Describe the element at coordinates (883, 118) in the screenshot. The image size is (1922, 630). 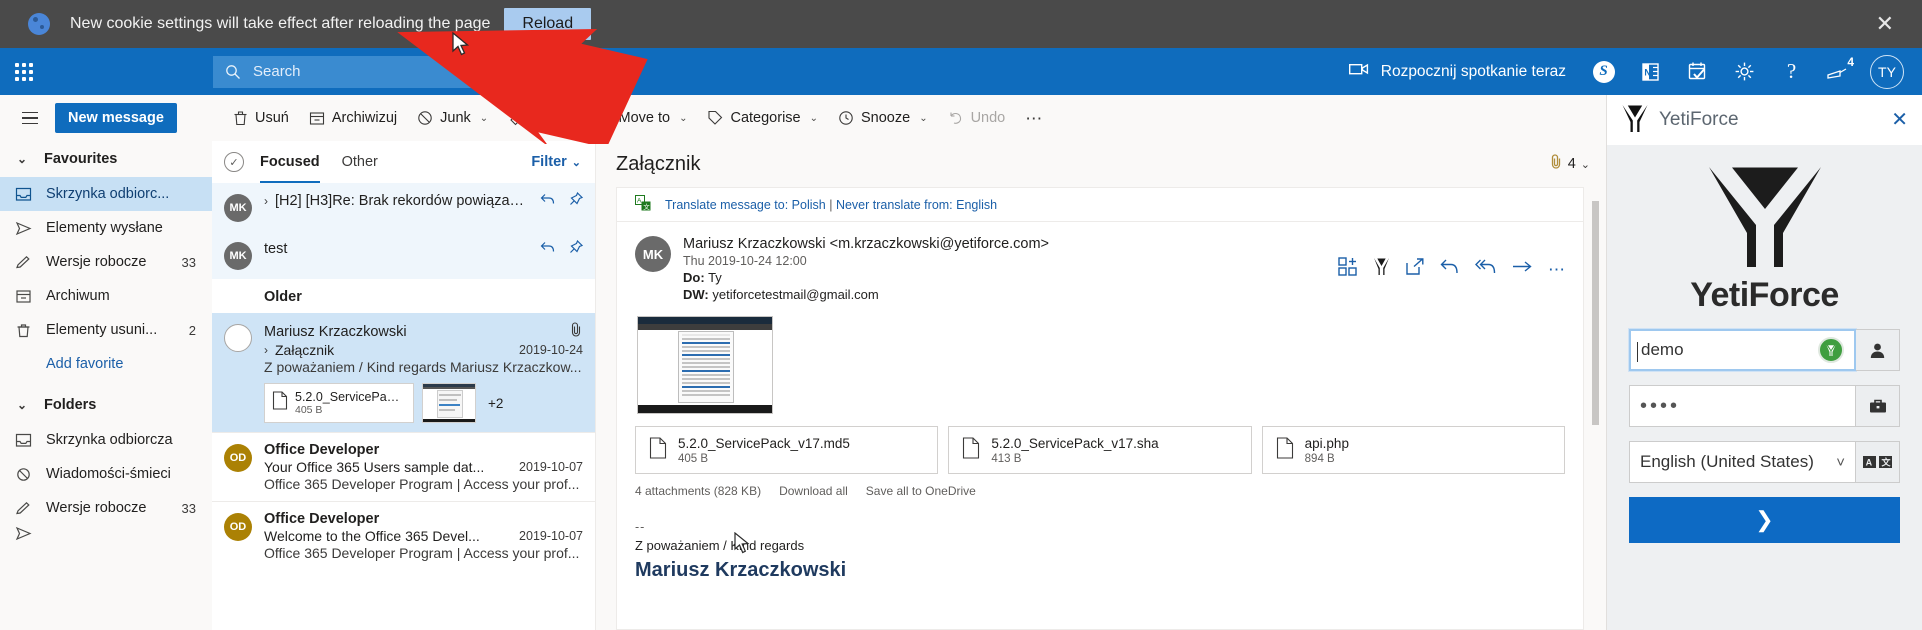
I see `snooze-button: Snooze ⌄` at that location.